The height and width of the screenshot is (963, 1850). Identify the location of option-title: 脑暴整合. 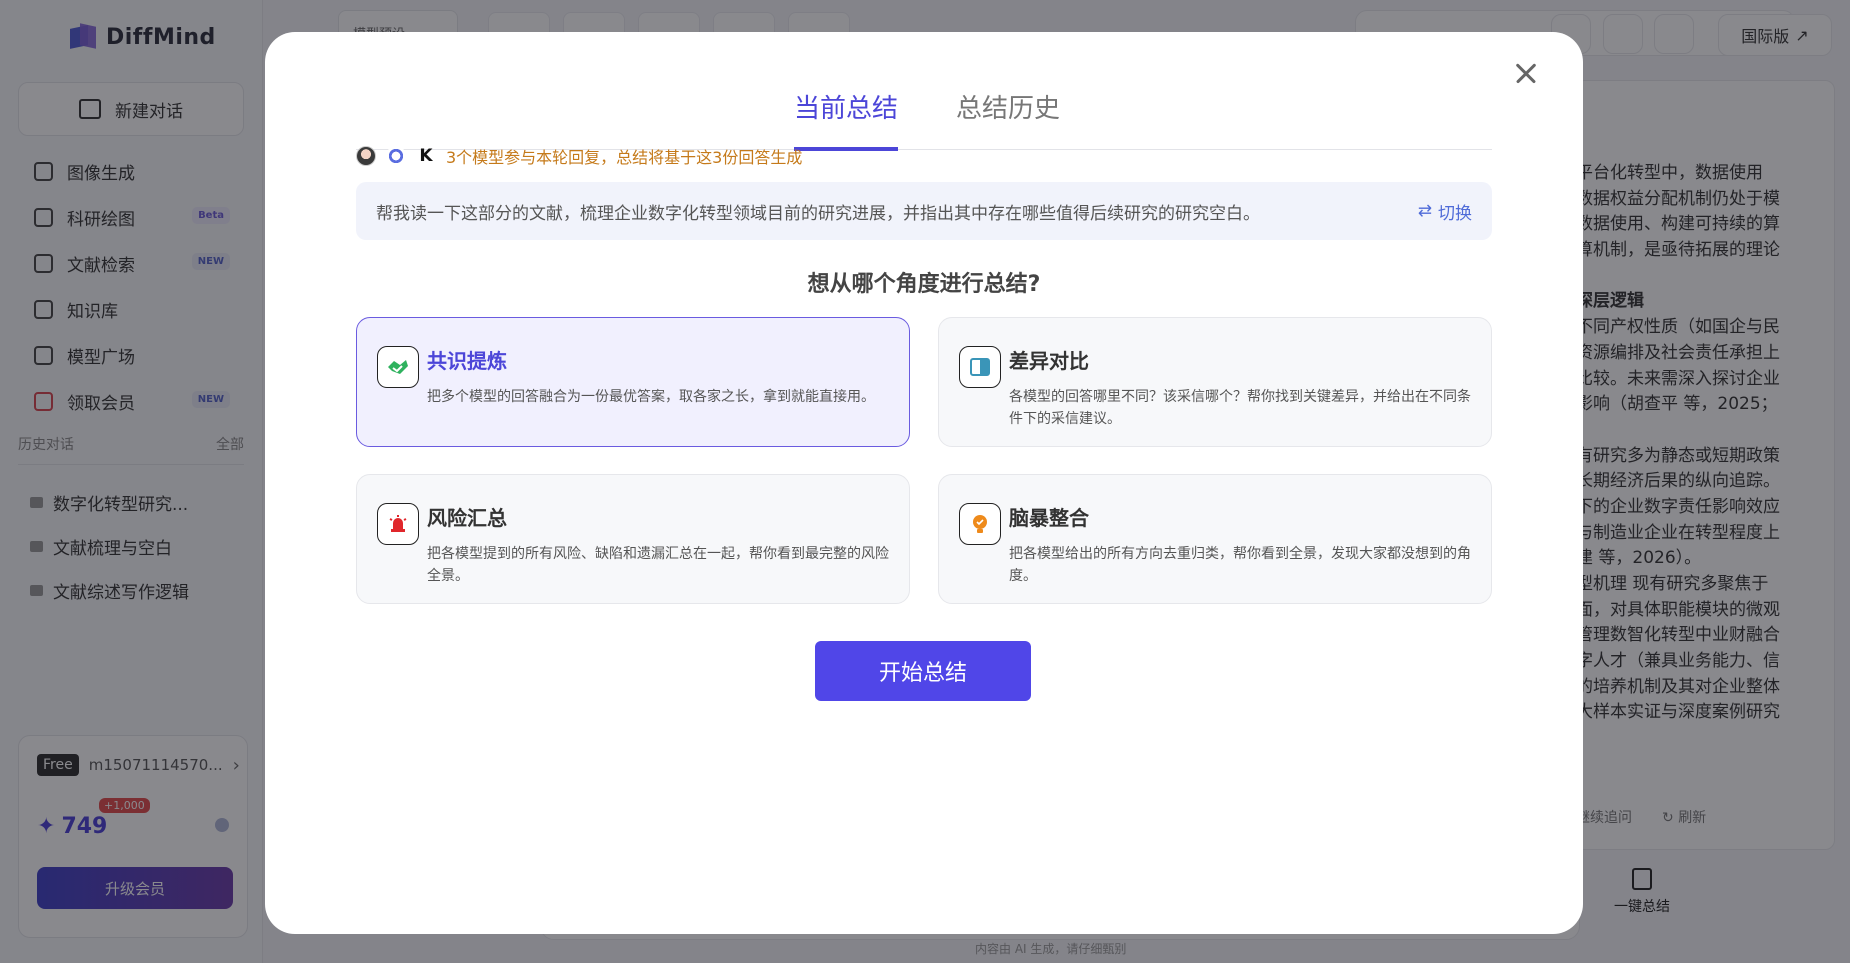
(1049, 518).